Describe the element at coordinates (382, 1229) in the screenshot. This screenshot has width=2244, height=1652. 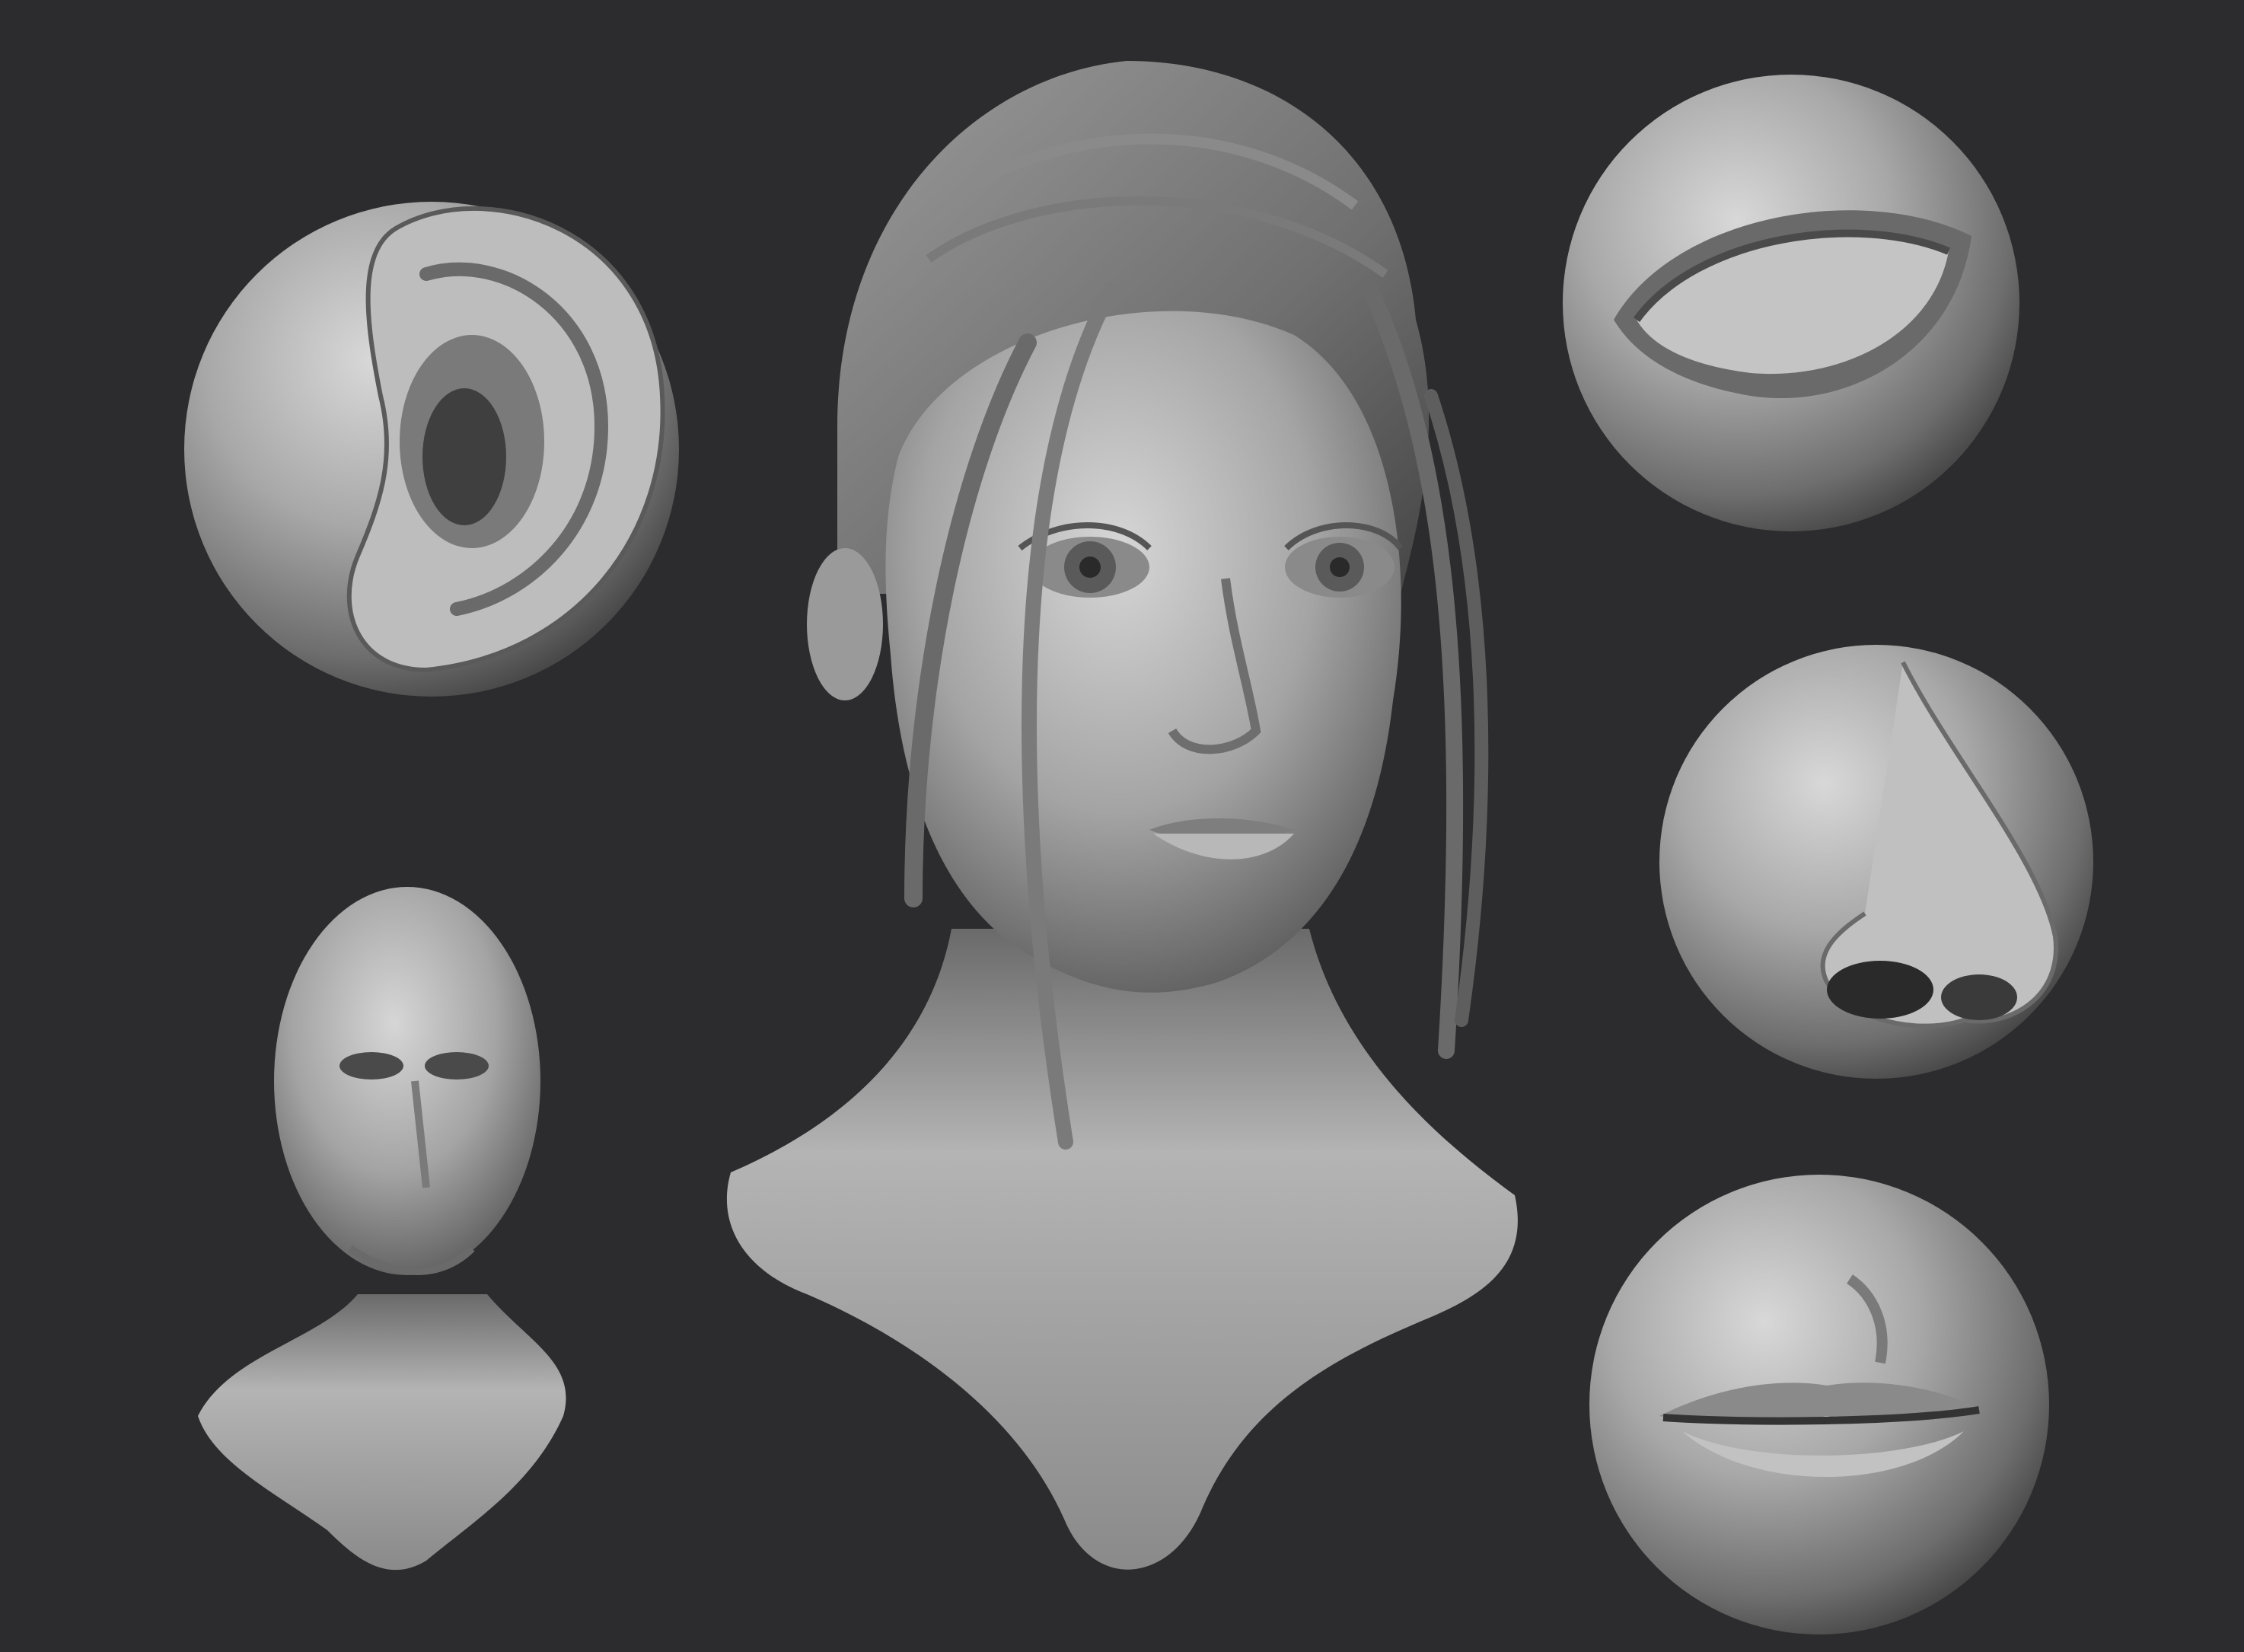
I see `blockout-head` at that location.